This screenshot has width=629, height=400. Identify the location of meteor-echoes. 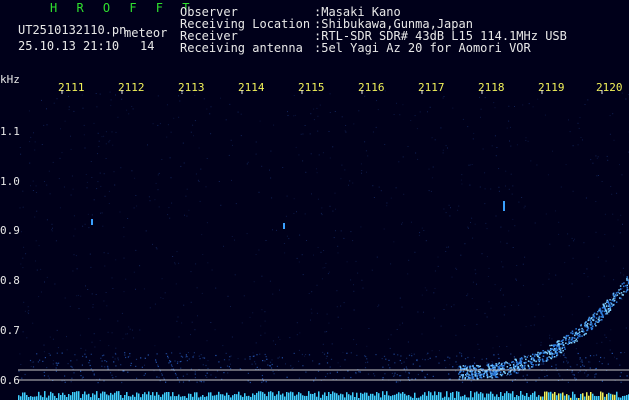
(298, 215).